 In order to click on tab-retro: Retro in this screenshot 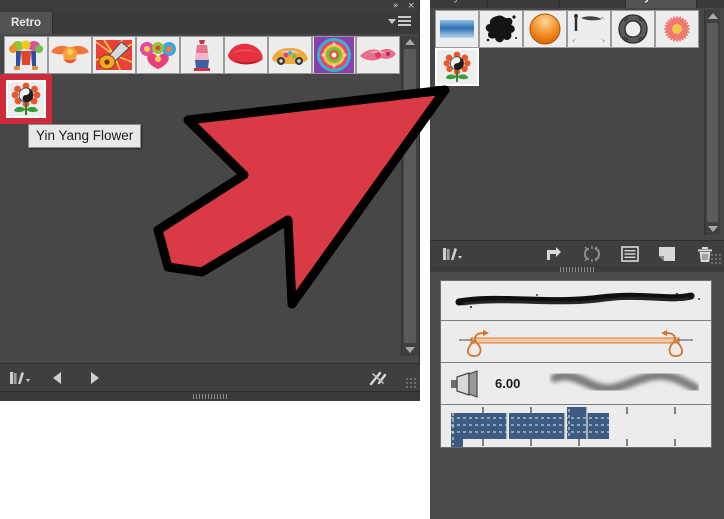, I will do `click(27, 23)`.